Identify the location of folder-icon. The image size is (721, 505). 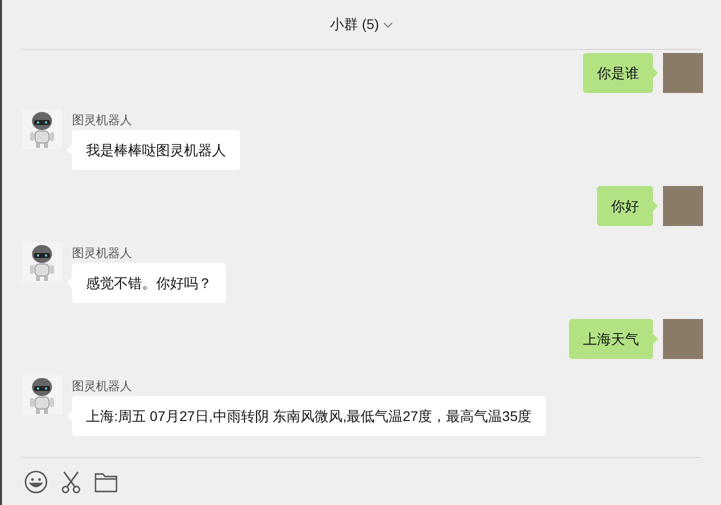
(106, 481).